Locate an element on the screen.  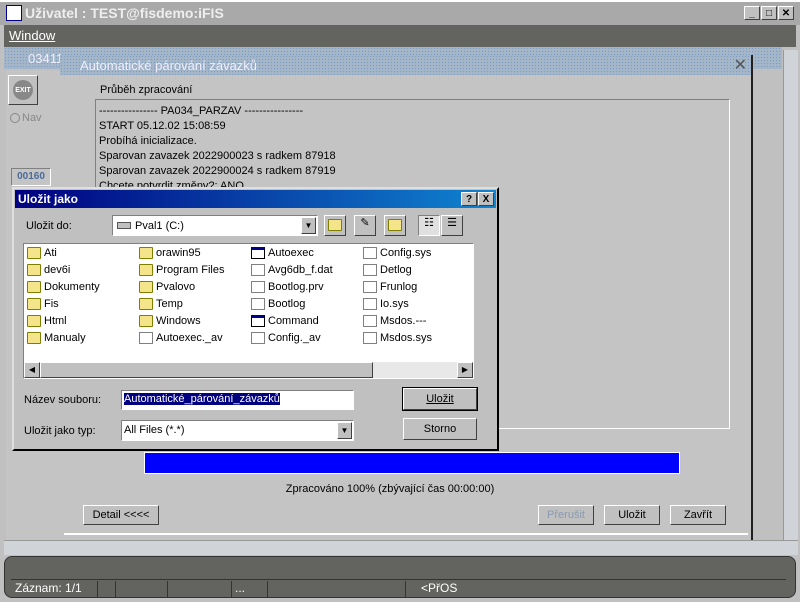
dialog-cancel-button: Storno is located at coordinates (440, 429).